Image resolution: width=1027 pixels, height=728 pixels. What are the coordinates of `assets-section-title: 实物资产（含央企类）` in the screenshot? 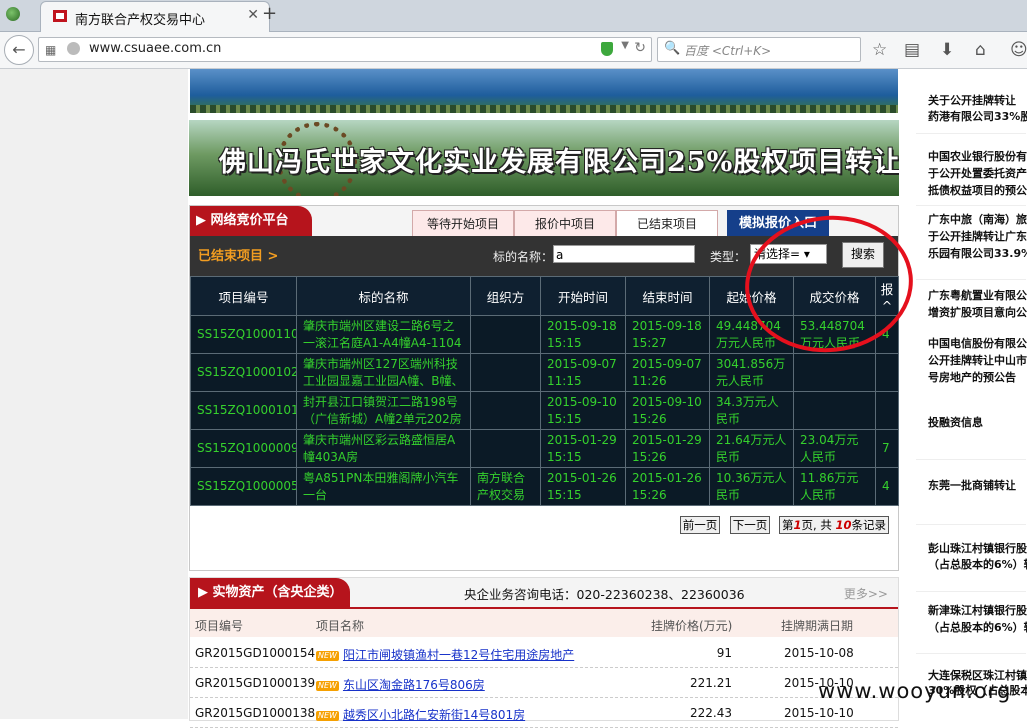 It's located at (277, 592).